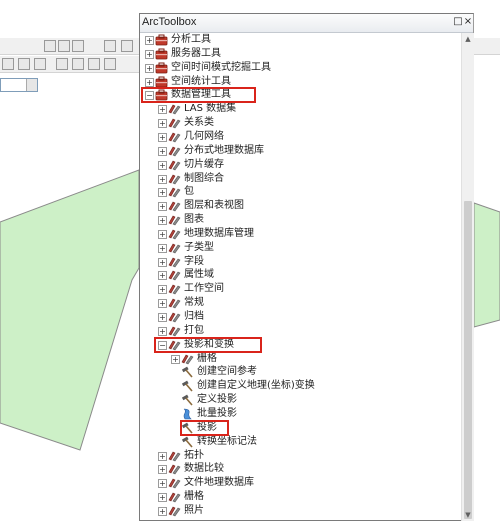 This screenshot has width=500, height=521. I want to click on split-icon, so click(62, 64).